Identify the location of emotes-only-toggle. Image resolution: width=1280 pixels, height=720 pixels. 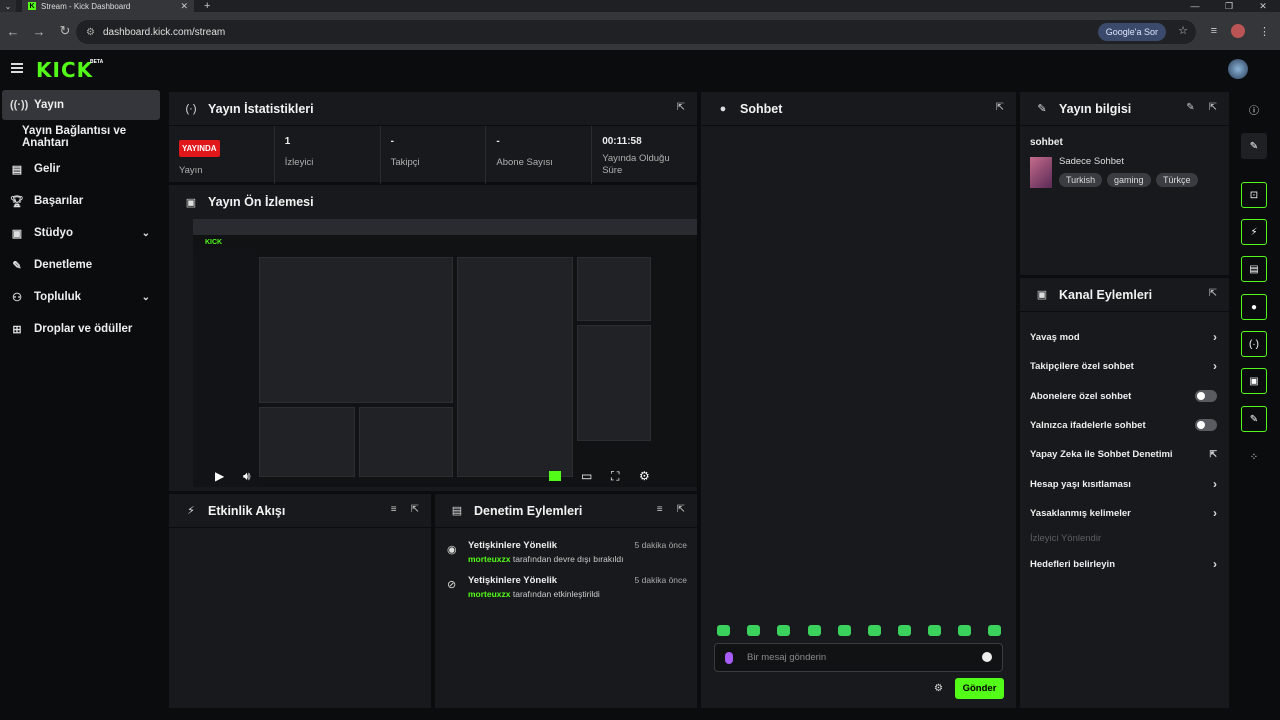
(1206, 425).